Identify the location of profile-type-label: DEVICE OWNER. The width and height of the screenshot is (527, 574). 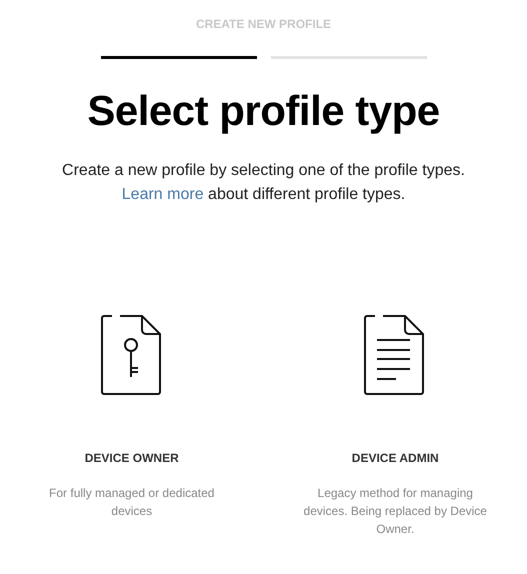
(131, 458).